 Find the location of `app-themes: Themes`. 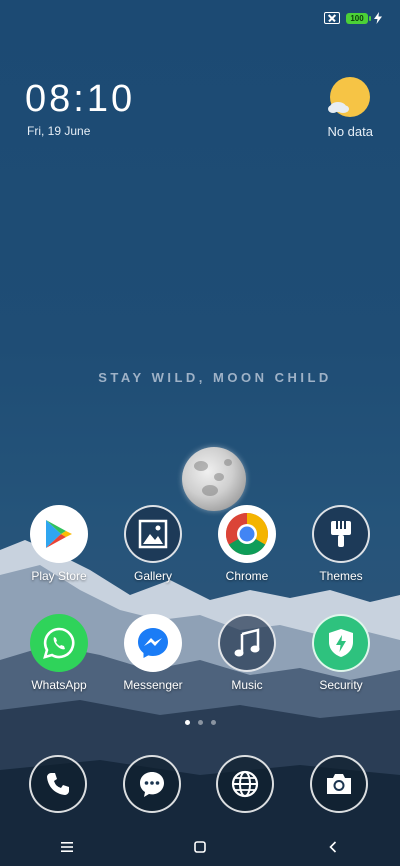

app-themes: Themes is located at coordinates (341, 544).